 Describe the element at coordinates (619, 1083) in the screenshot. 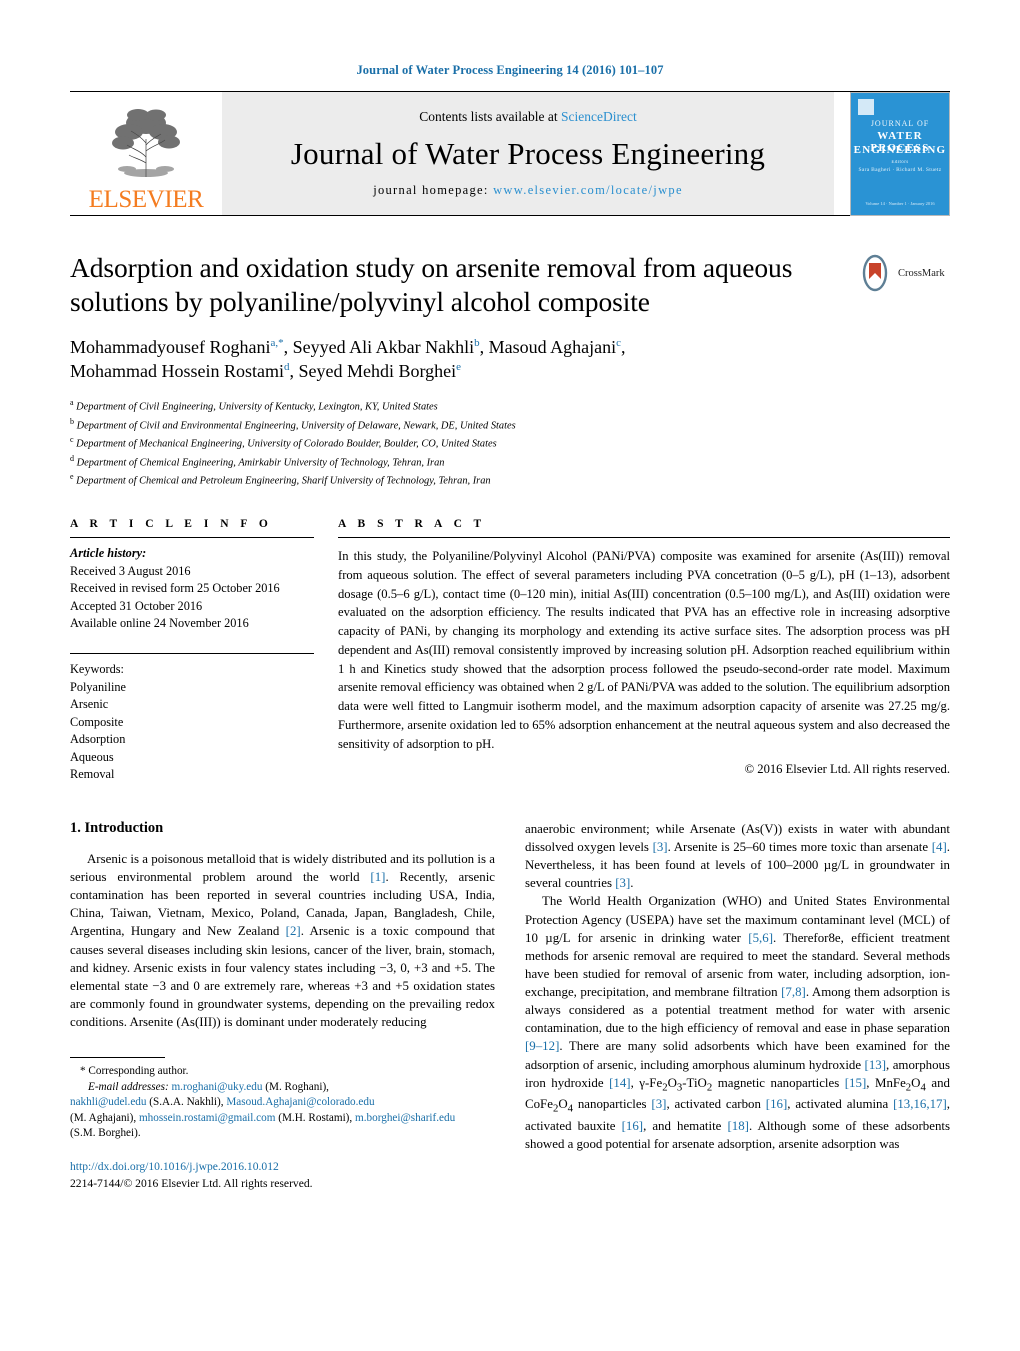

I see `citation-ref: [14]` at that location.